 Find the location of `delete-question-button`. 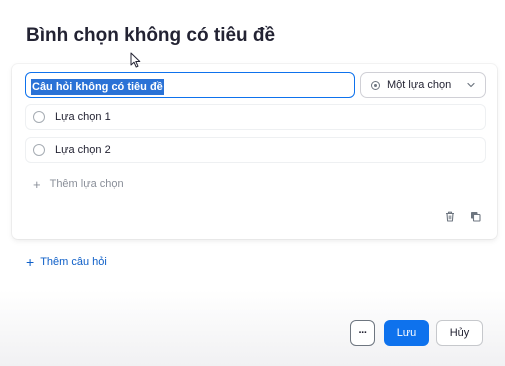

delete-question-button is located at coordinates (450, 216).